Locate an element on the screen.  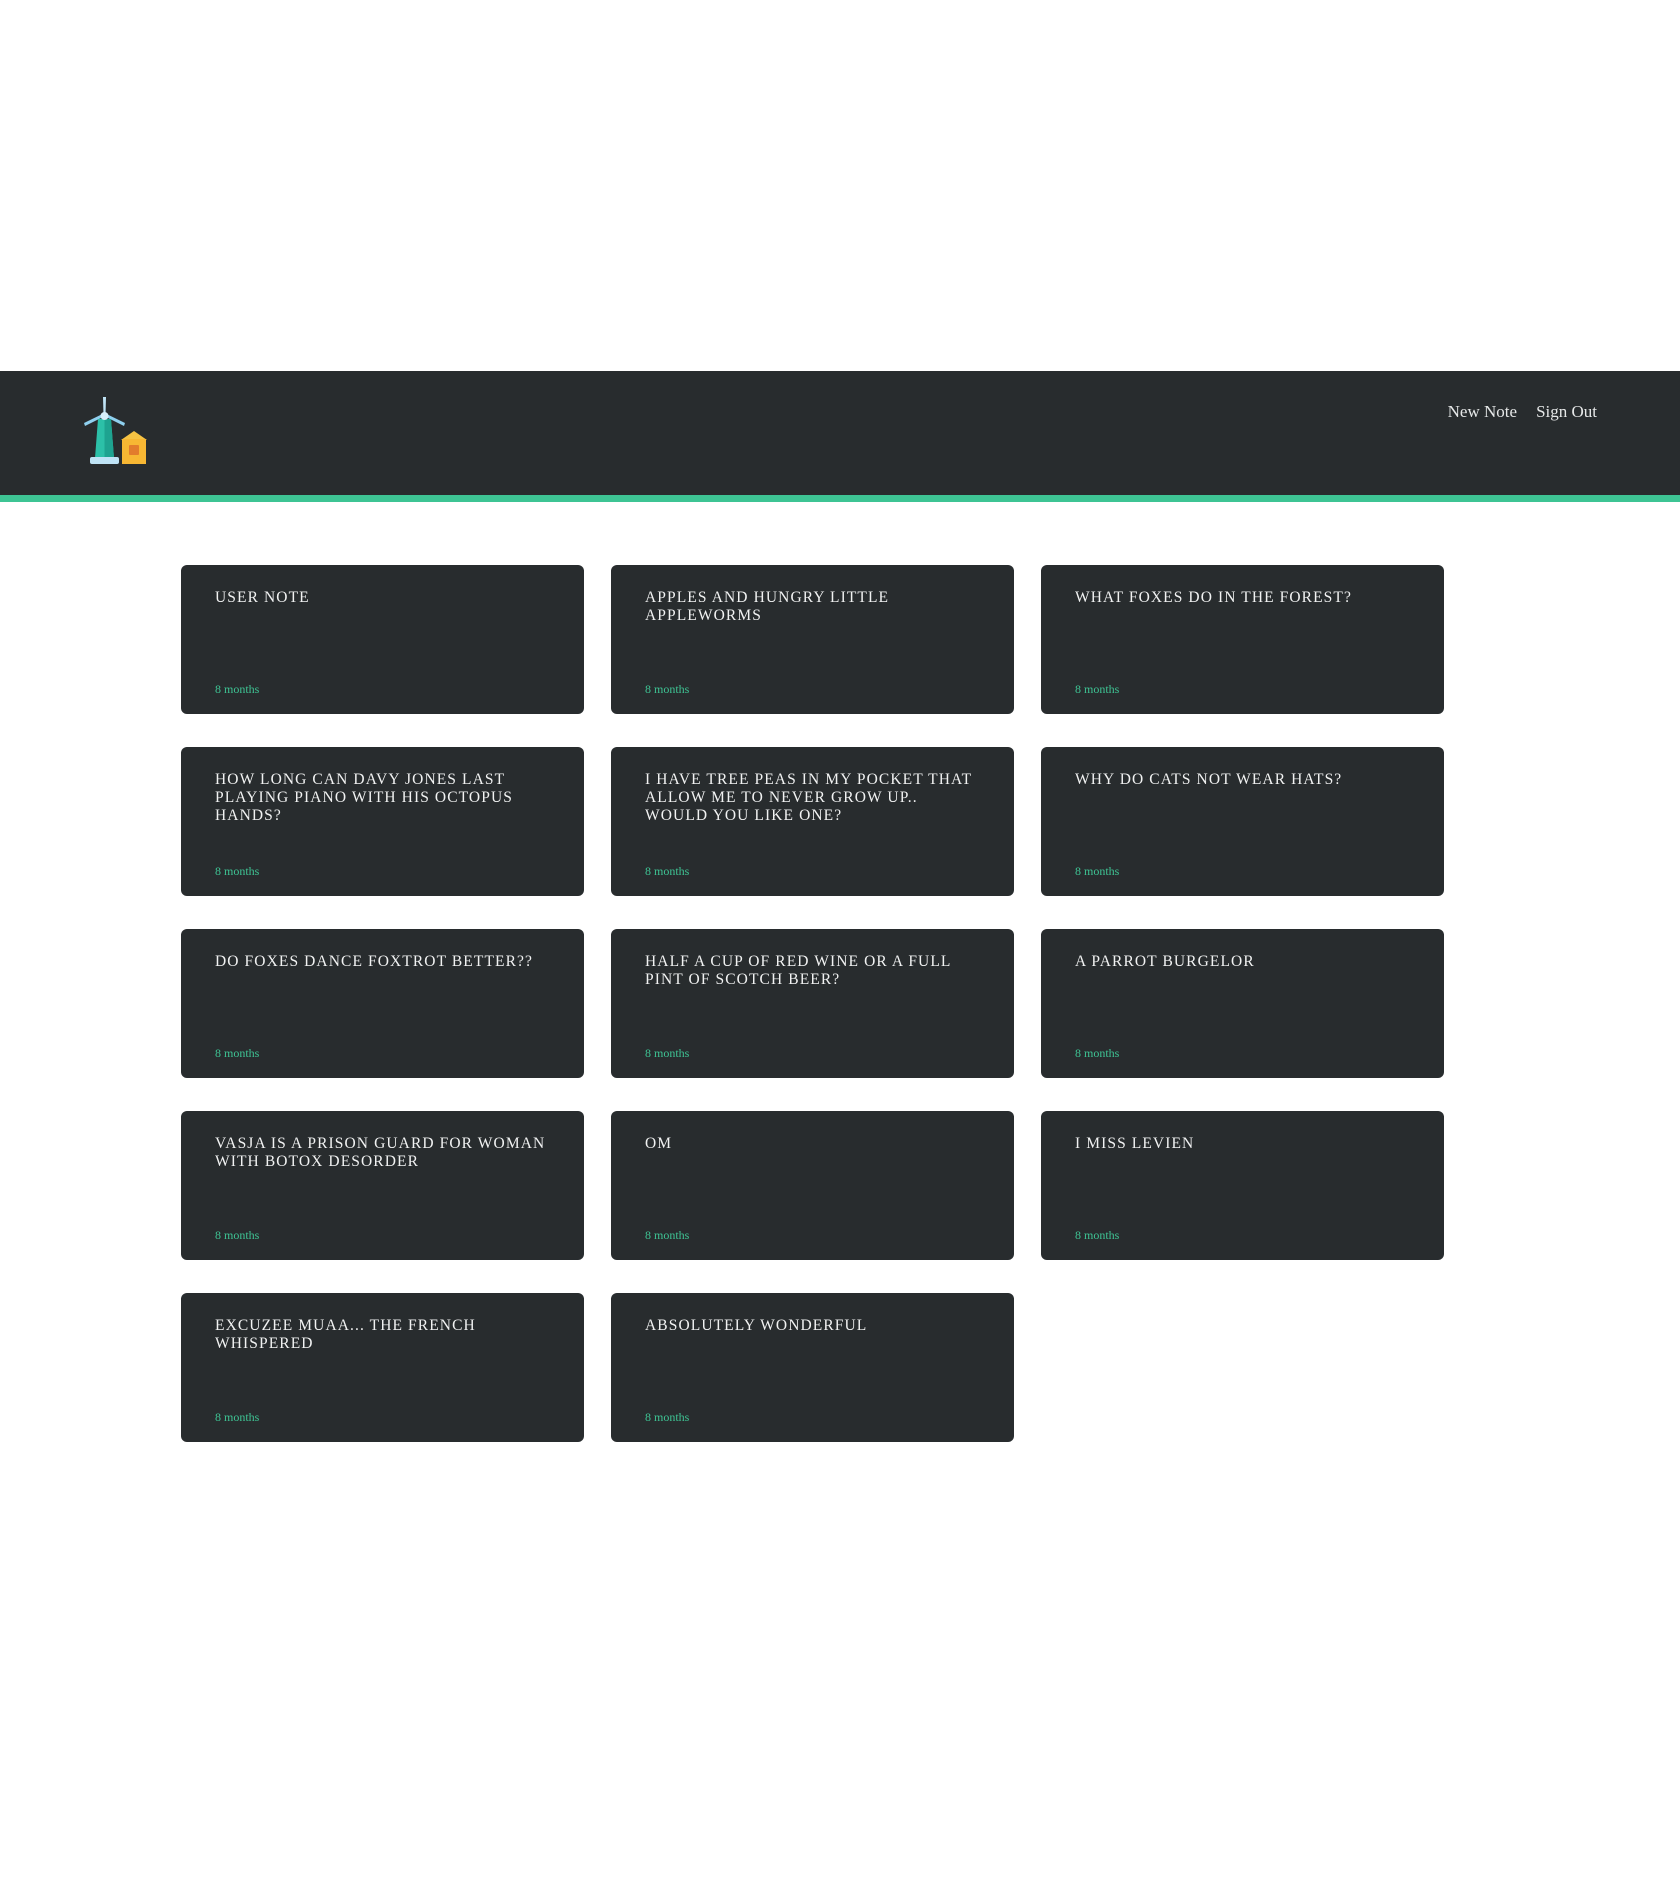
new-note-link: New Note is located at coordinates (1482, 412).